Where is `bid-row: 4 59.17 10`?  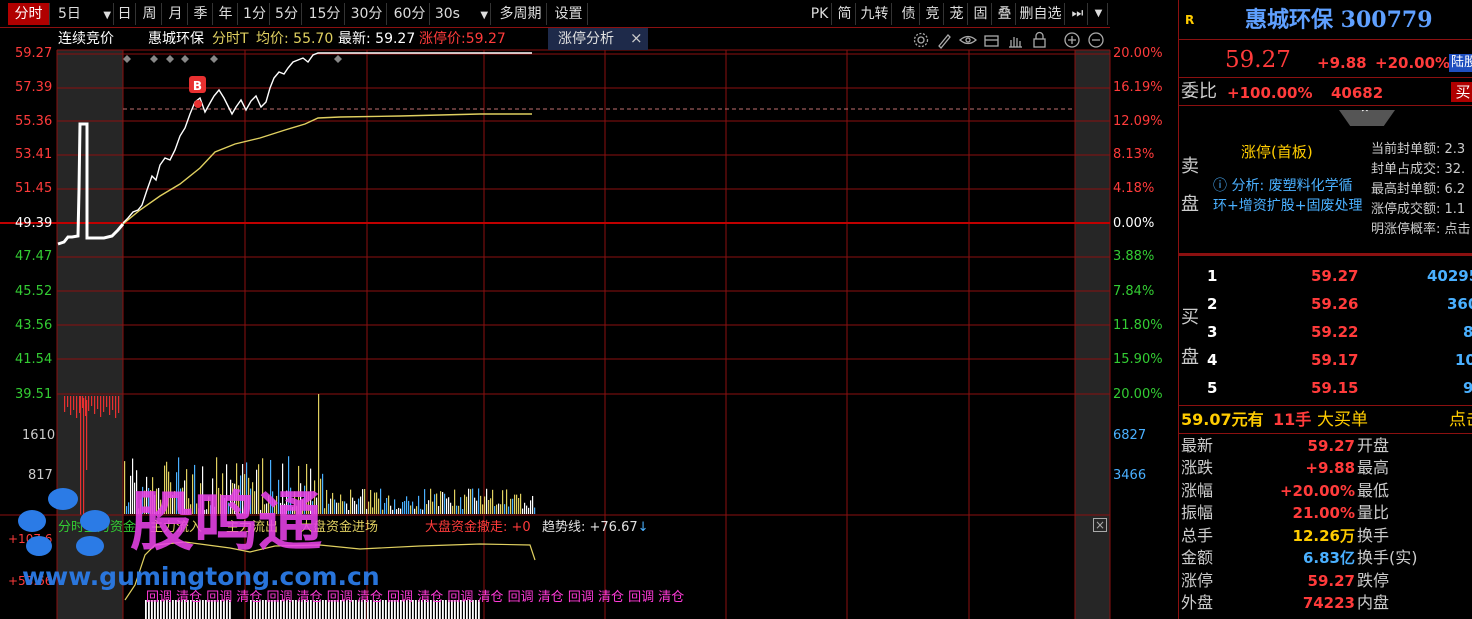 bid-row: 4 59.17 10 is located at coordinates (1325, 361).